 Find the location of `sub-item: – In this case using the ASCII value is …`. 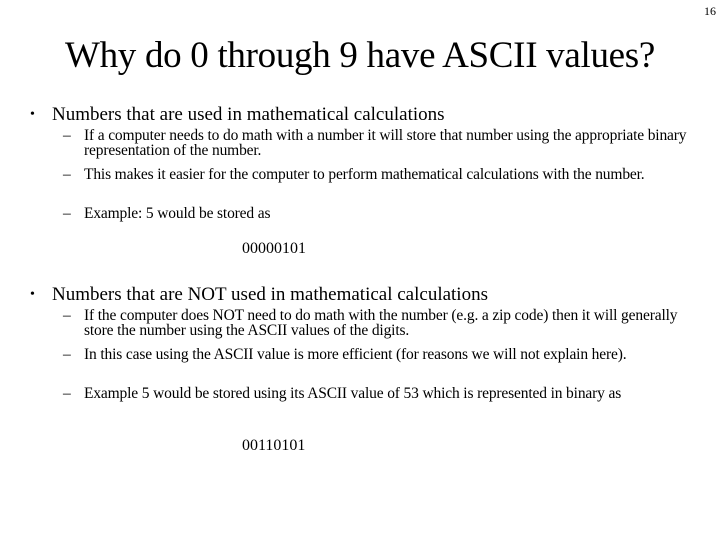

sub-item: – In this case using the ASCII value is … is located at coordinates (378, 354).